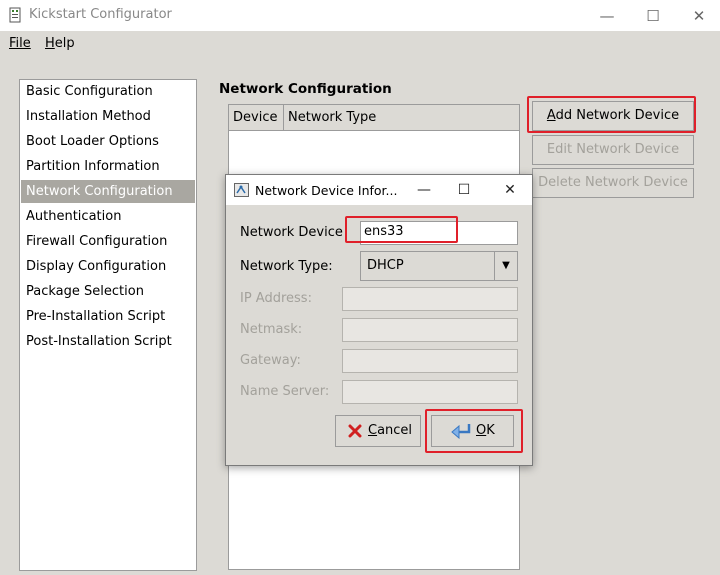 The width and height of the screenshot is (720, 575). I want to click on dialog-maximize-button: ☐, so click(464, 190).